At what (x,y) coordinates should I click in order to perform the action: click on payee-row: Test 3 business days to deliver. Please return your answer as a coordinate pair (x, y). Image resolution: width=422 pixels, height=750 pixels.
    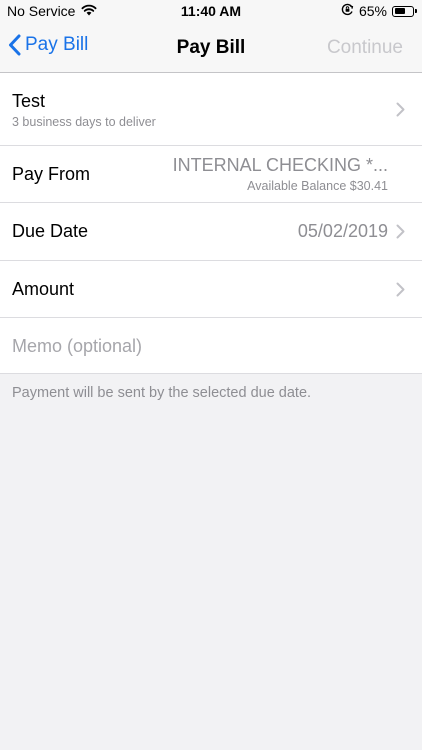
    Looking at the image, I should click on (211, 109).